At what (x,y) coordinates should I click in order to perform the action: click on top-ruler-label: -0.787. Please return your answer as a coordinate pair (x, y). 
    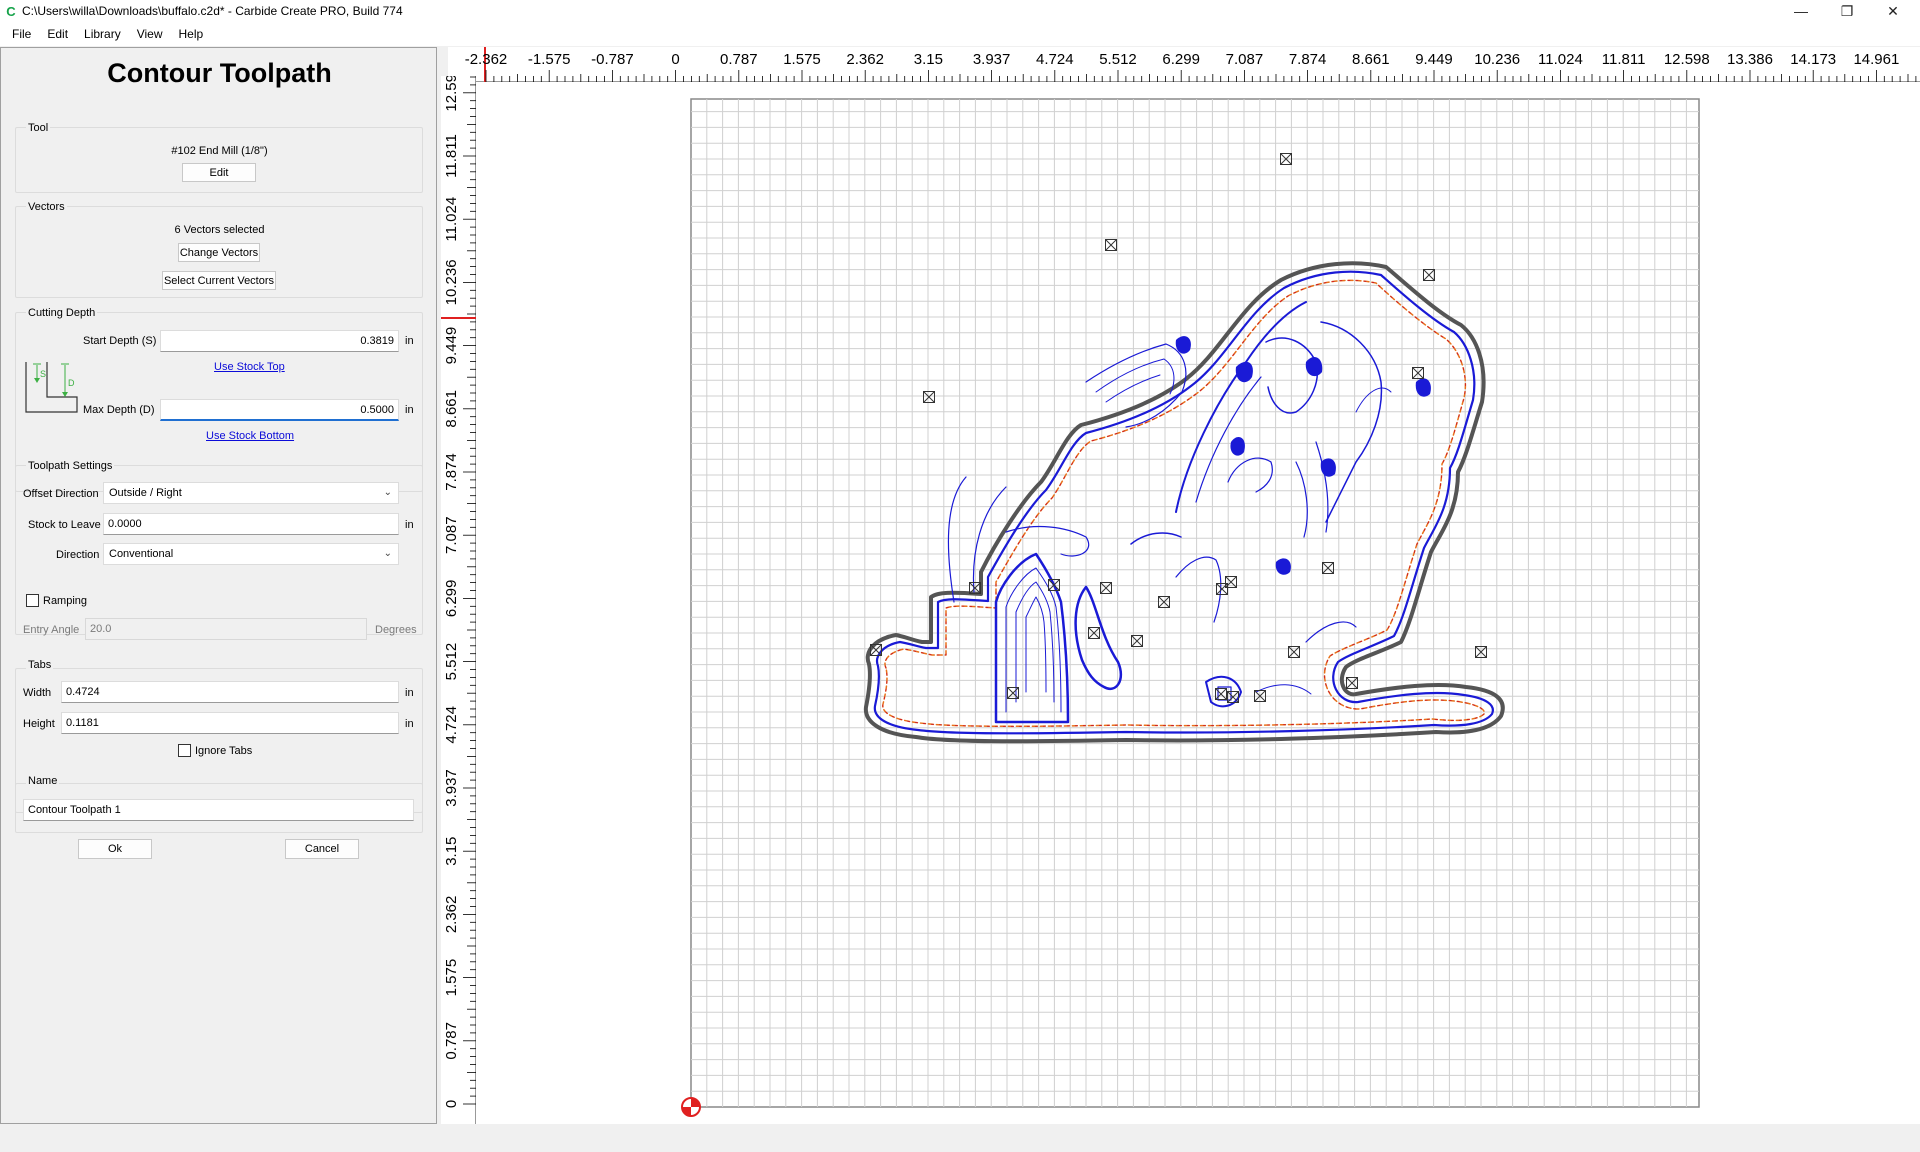
    Looking at the image, I should click on (612, 59).